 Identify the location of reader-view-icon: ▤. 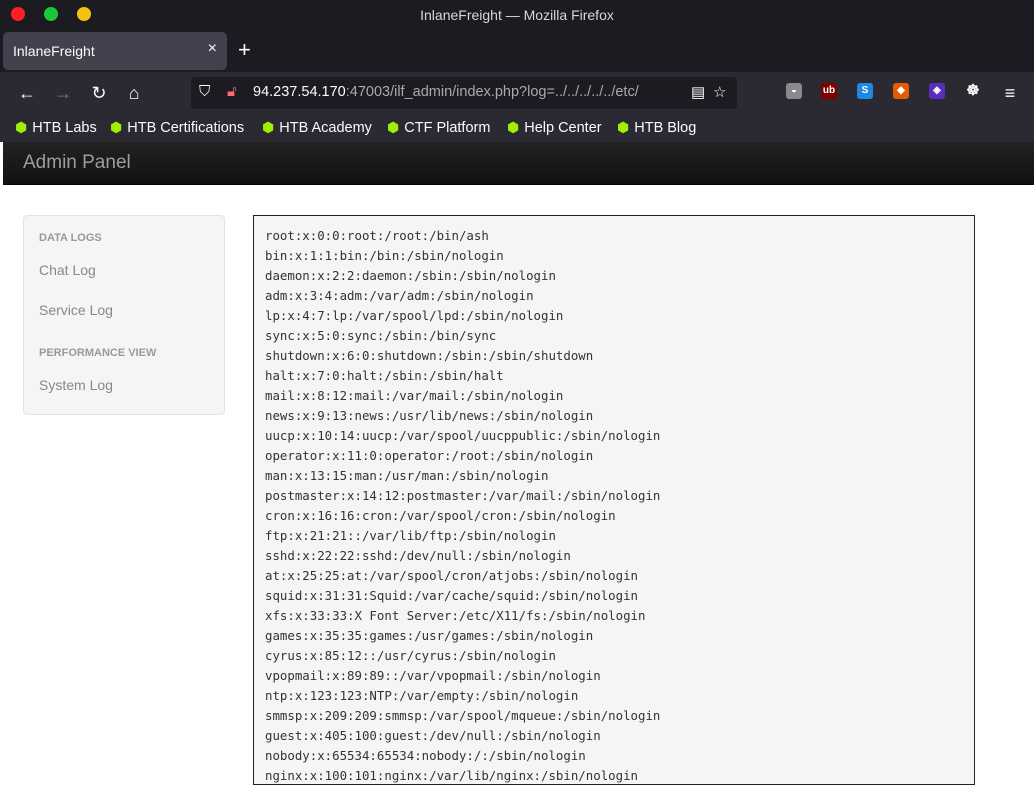
(696, 92).